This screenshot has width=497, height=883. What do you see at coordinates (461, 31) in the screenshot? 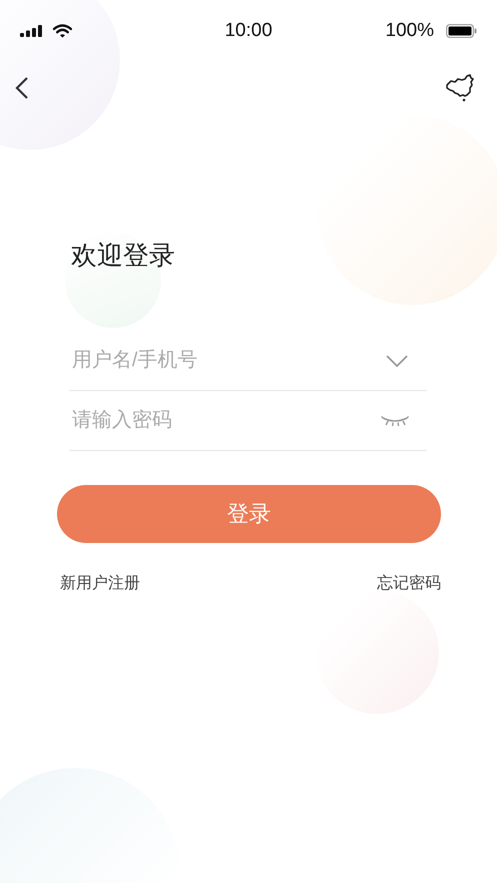
I see `battery-icon` at bounding box center [461, 31].